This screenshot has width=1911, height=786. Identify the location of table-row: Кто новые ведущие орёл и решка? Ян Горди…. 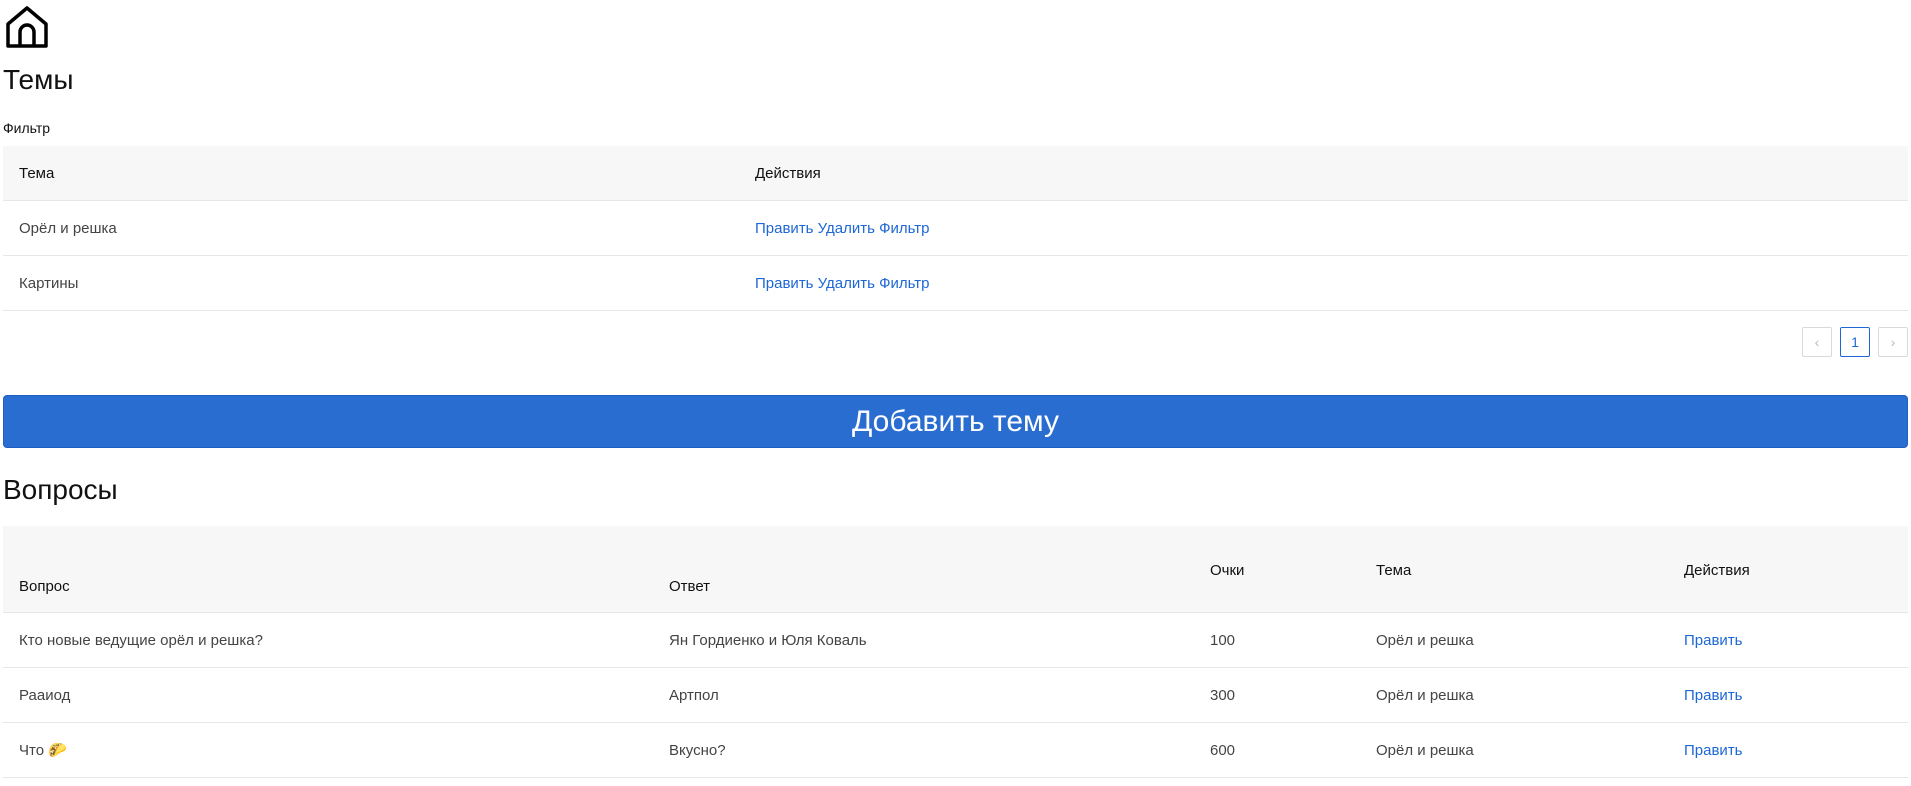
(955, 640).